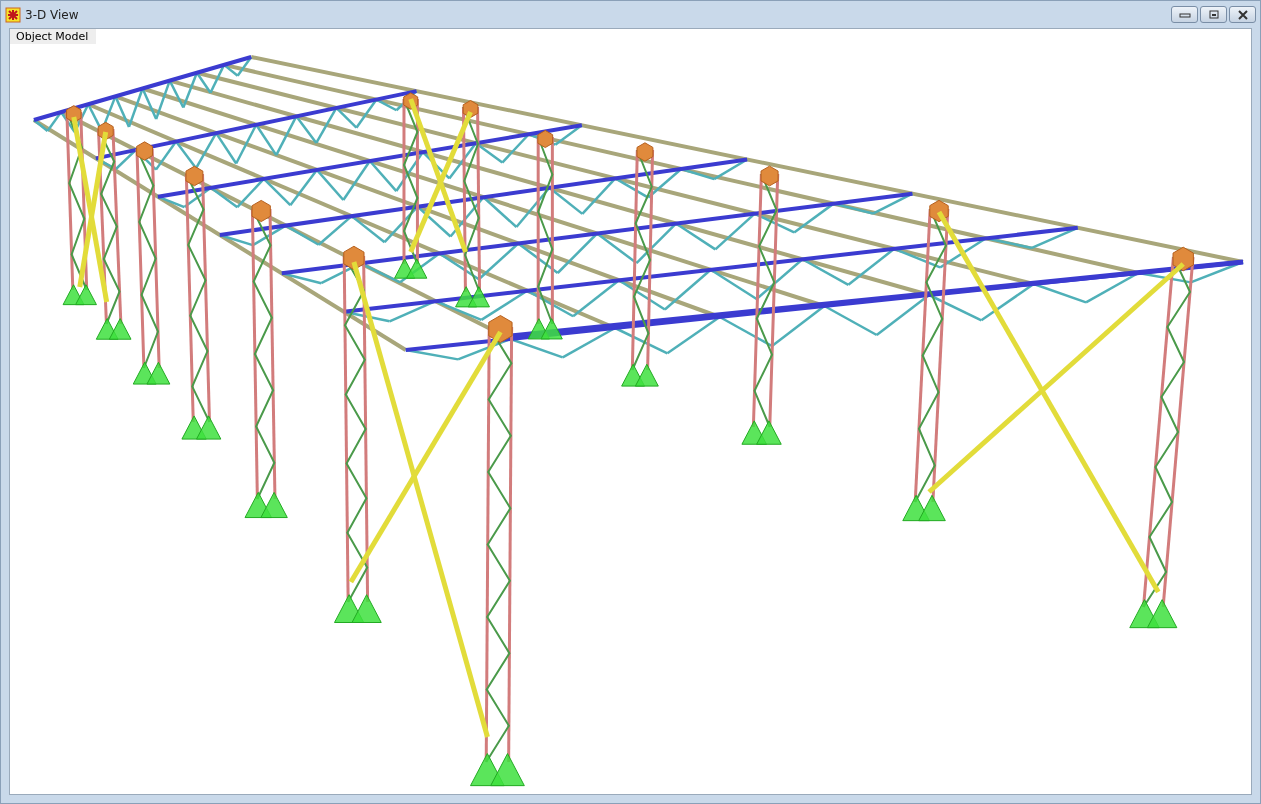 Image resolution: width=1261 pixels, height=804 pixels. I want to click on close-button, so click(1242, 14).